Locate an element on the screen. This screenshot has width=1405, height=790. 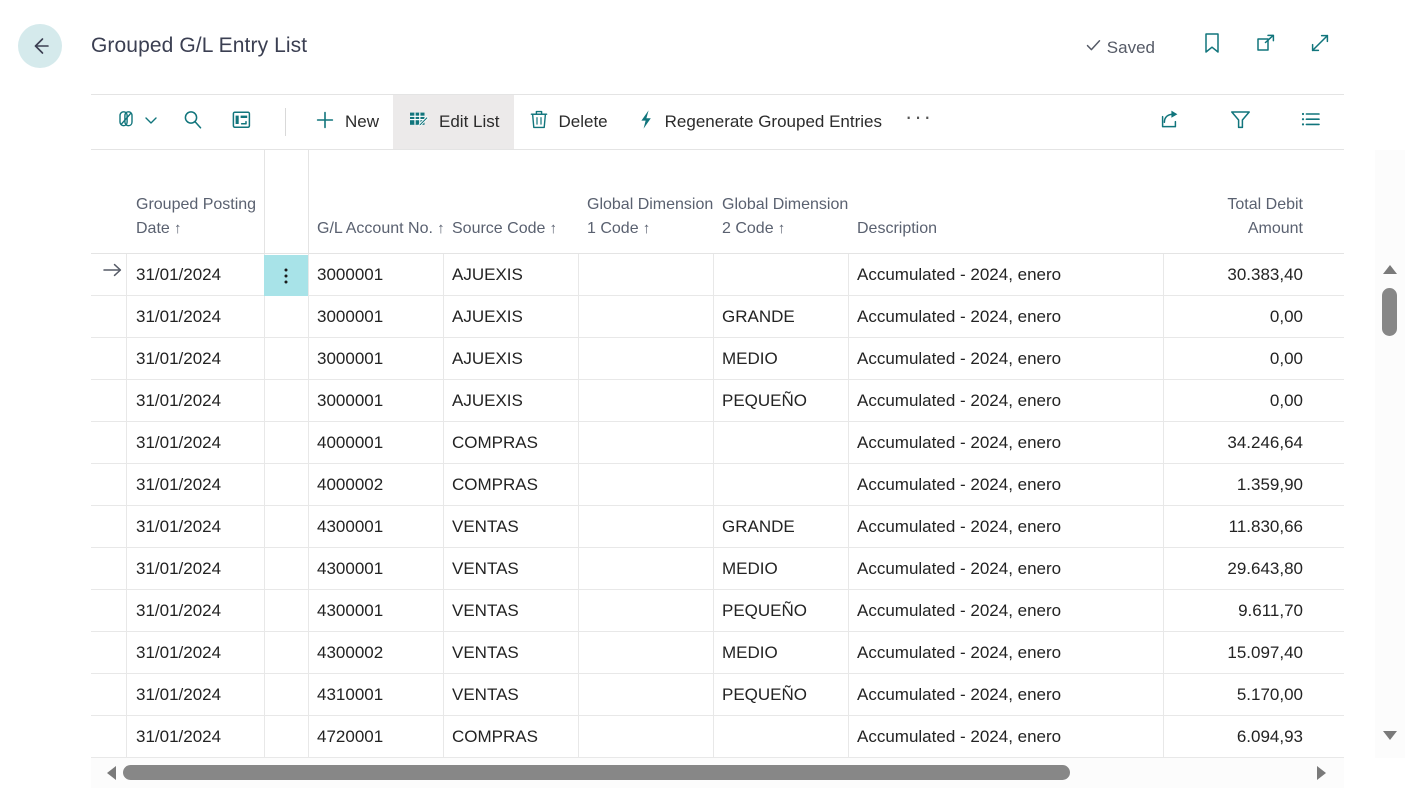
column-header-posting_date: Grouped Posting Date ↑ is located at coordinates (200, 217).